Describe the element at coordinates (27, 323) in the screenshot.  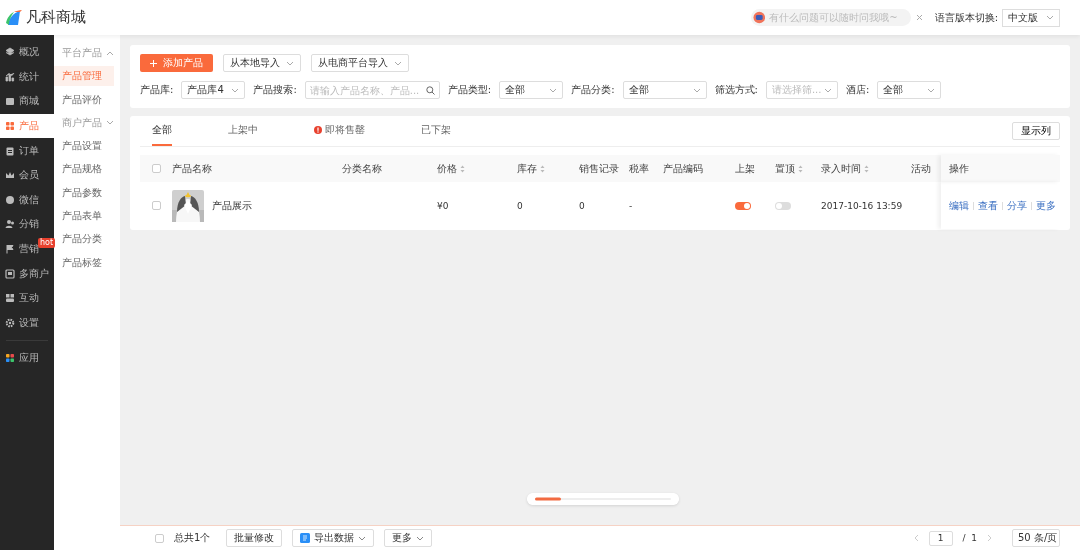
I see `sidebar-item: 设置` at that location.